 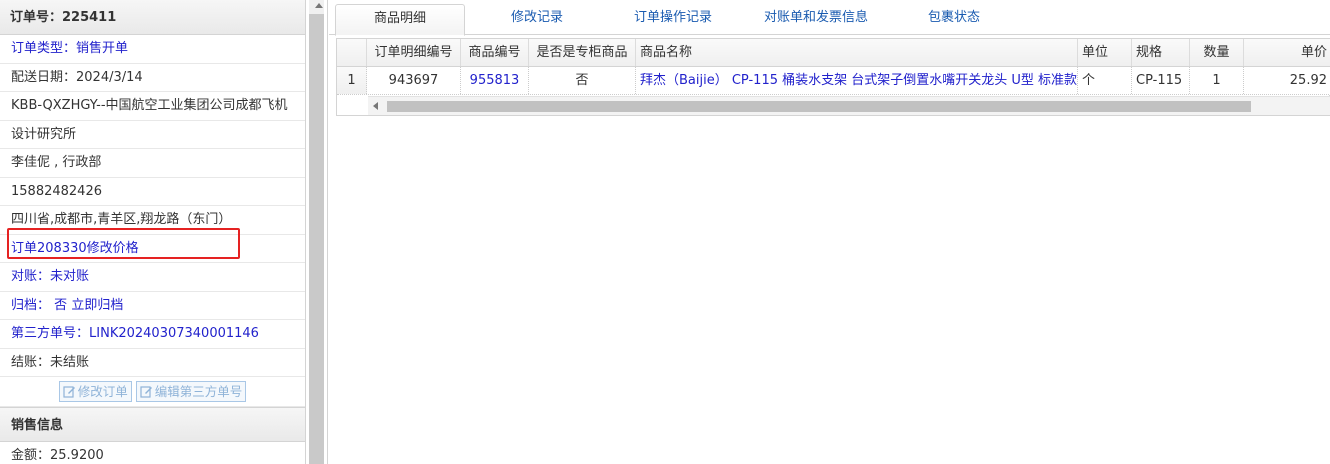 I want to click on archive-label: 归档：, so click(x=31, y=305).